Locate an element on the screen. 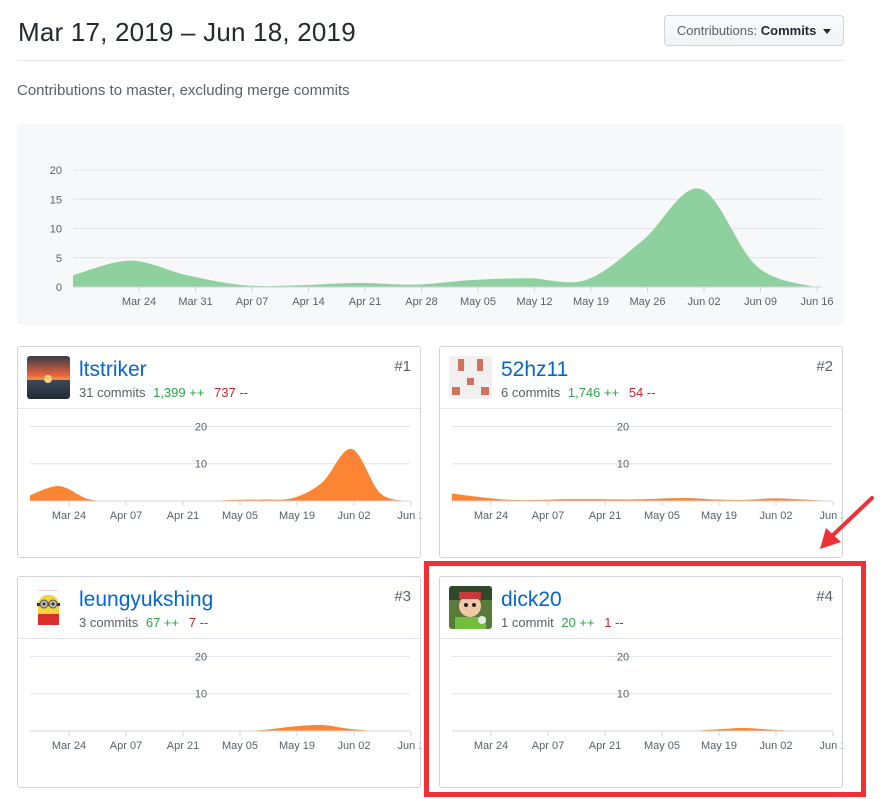 Image resolution: width=884 pixels, height=799 pixels. additions-count: 67 ++ is located at coordinates (162, 622).